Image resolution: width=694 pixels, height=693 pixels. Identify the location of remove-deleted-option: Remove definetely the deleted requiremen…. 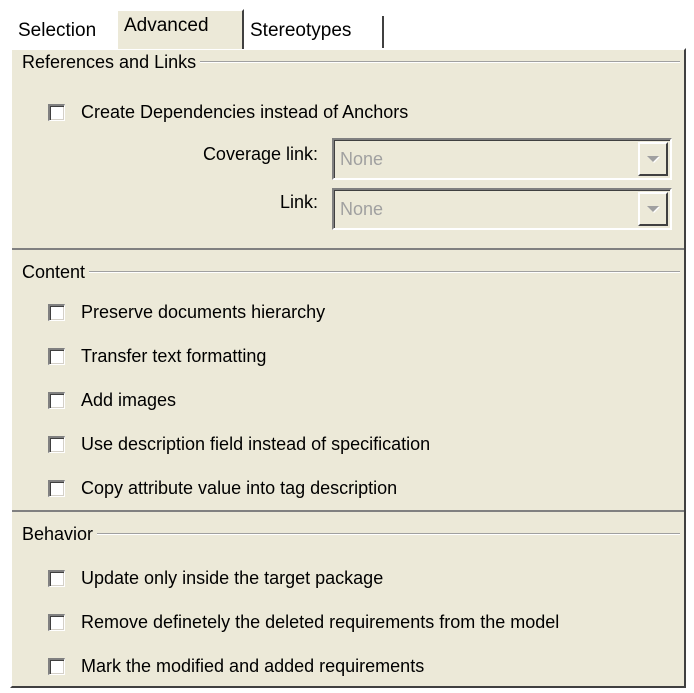
(303, 622).